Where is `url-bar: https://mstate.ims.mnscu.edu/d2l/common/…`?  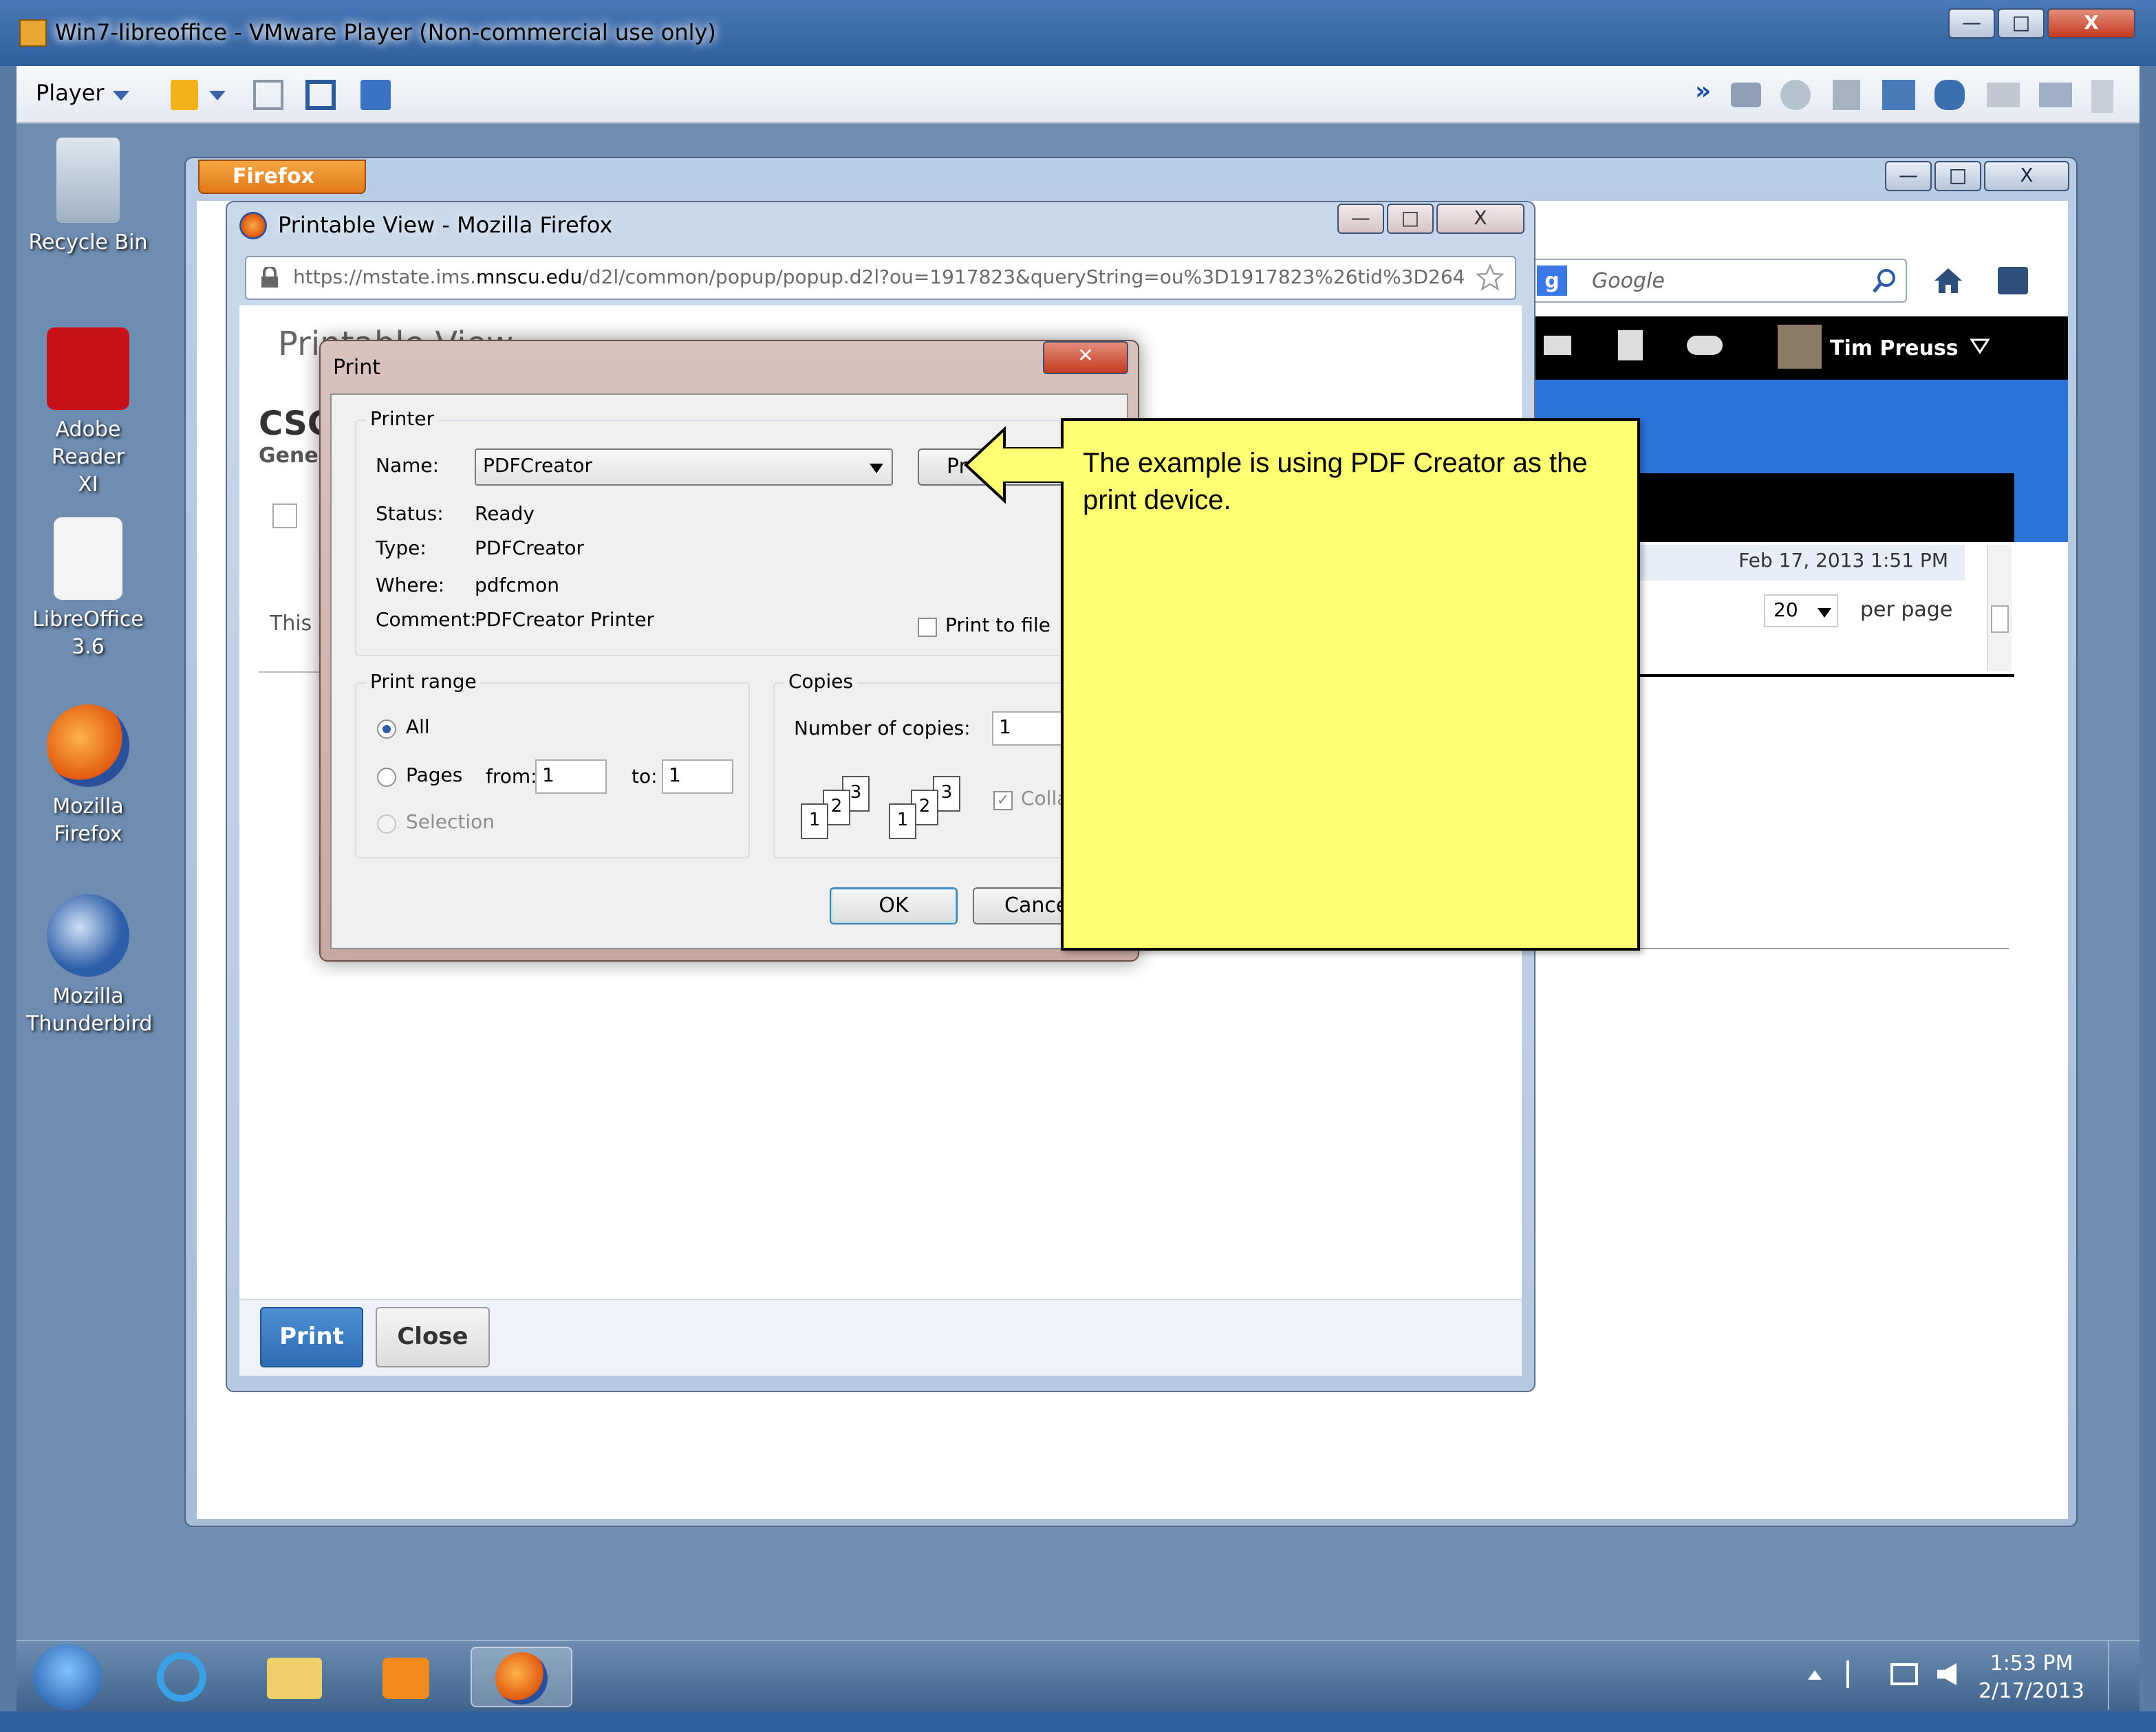
url-bar: https://mstate.ims.mnscu.edu/d2l/common/… is located at coordinates (880, 278).